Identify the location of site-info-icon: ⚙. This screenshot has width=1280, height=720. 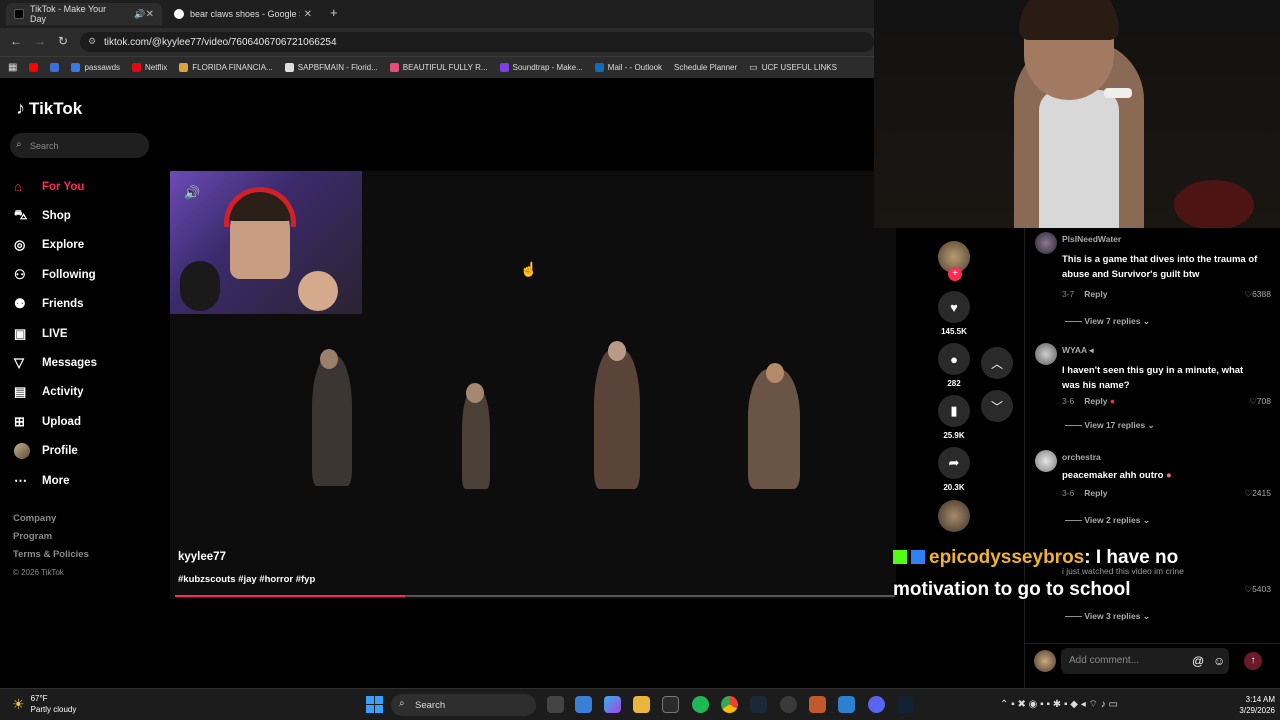
(92, 41).